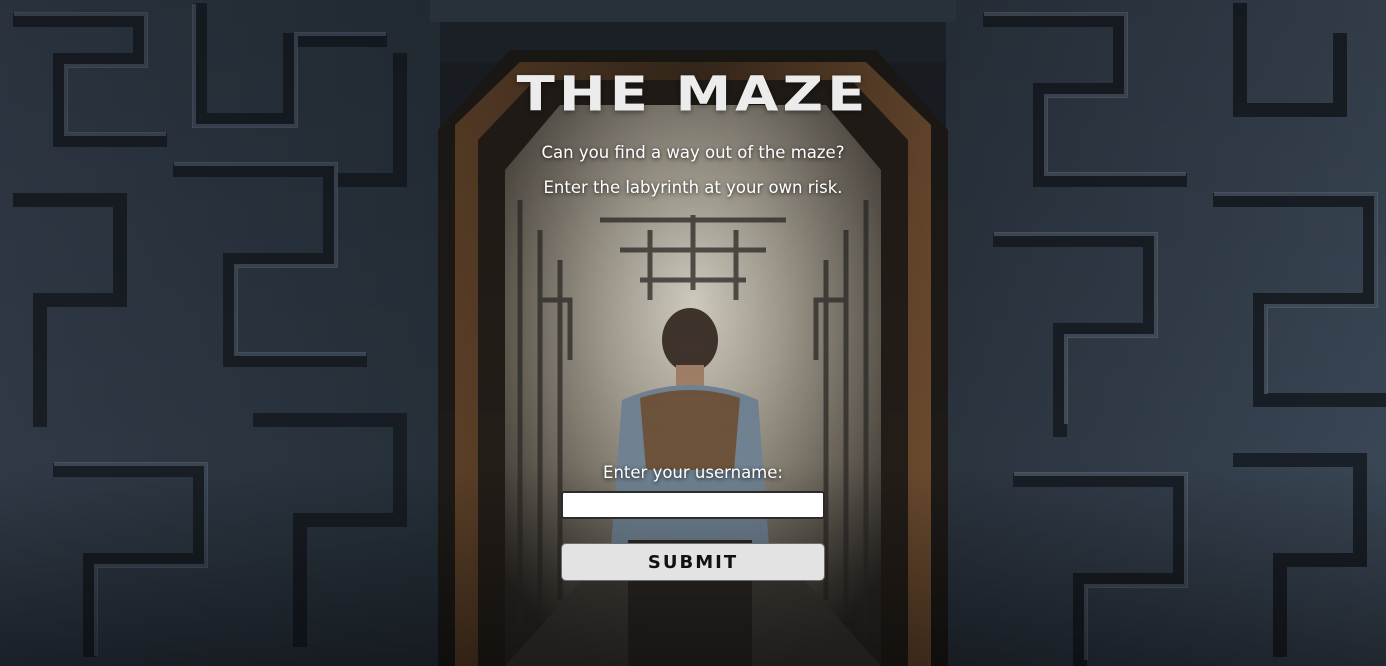 The width and height of the screenshot is (1386, 666). Describe the element at coordinates (693, 472) in the screenshot. I see `username-label: Enter your username:` at that location.